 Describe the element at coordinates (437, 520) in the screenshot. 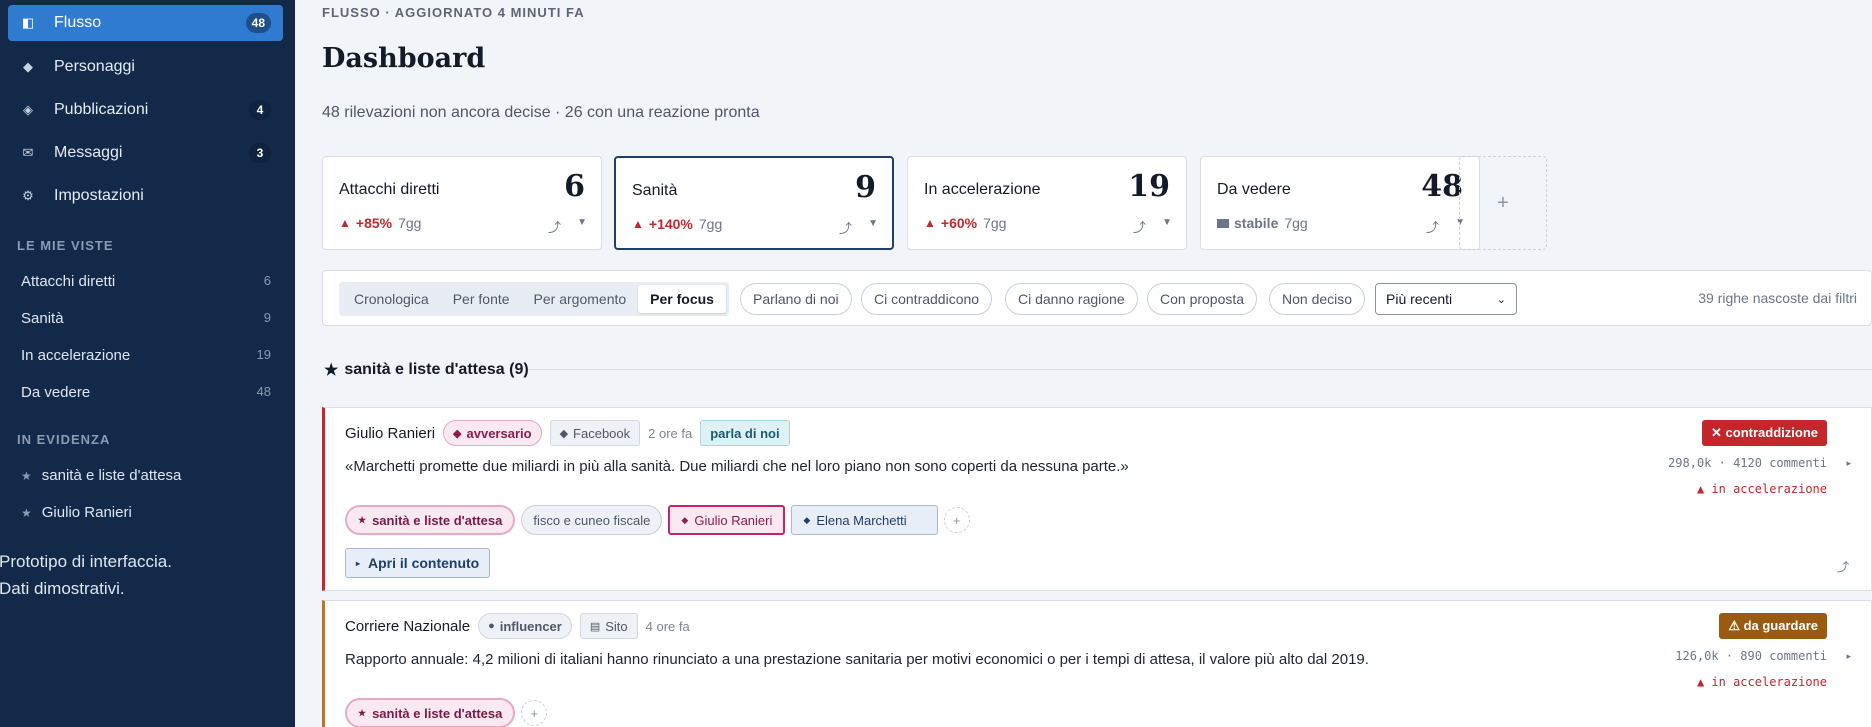

I see `chip-label: sanità e liste d'attesa` at that location.